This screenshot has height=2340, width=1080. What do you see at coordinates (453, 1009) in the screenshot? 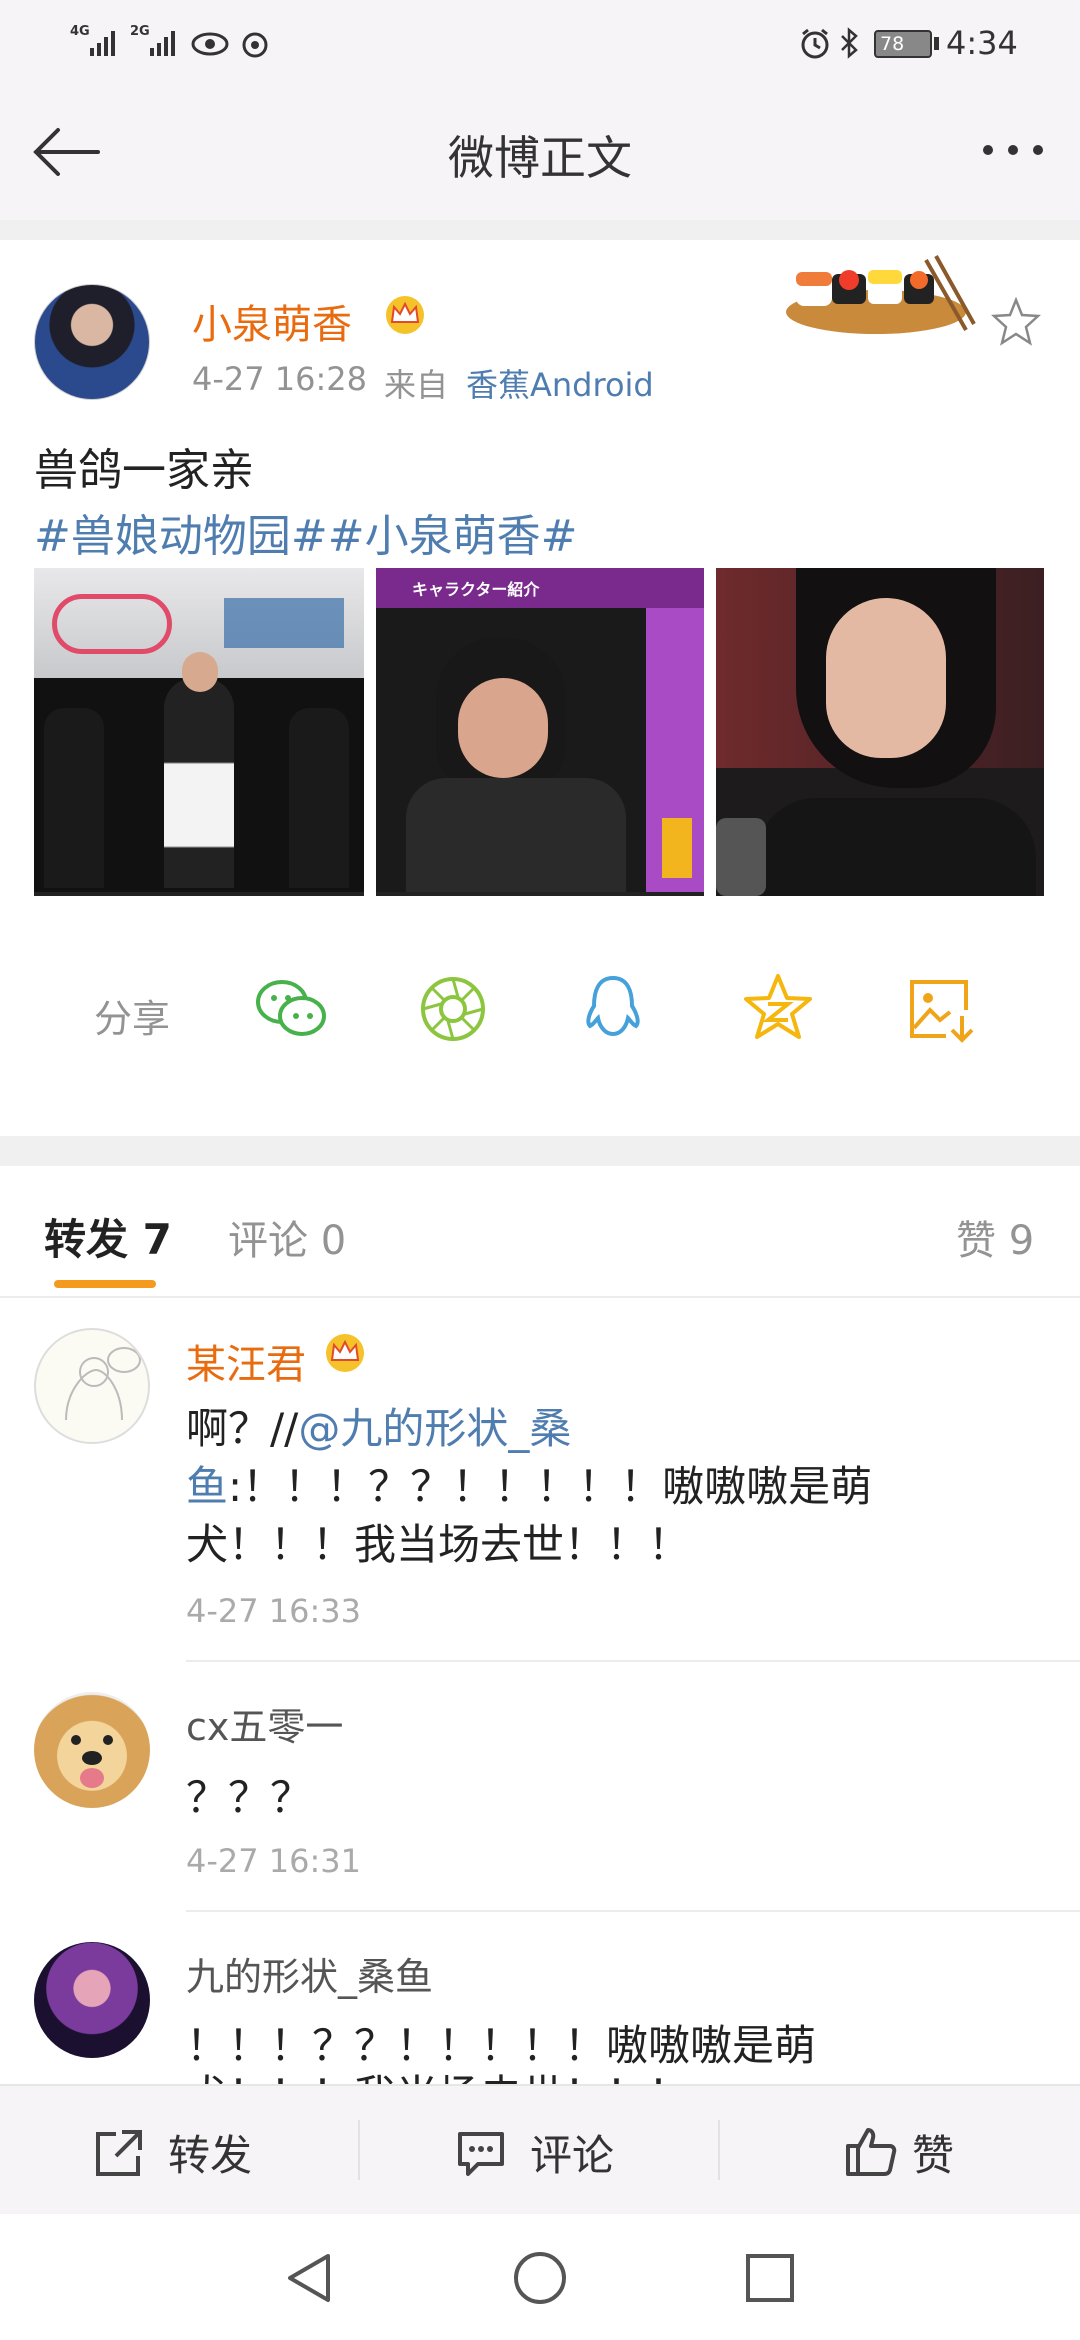
I see `moments-icon` at bounding box center [453, 1009].